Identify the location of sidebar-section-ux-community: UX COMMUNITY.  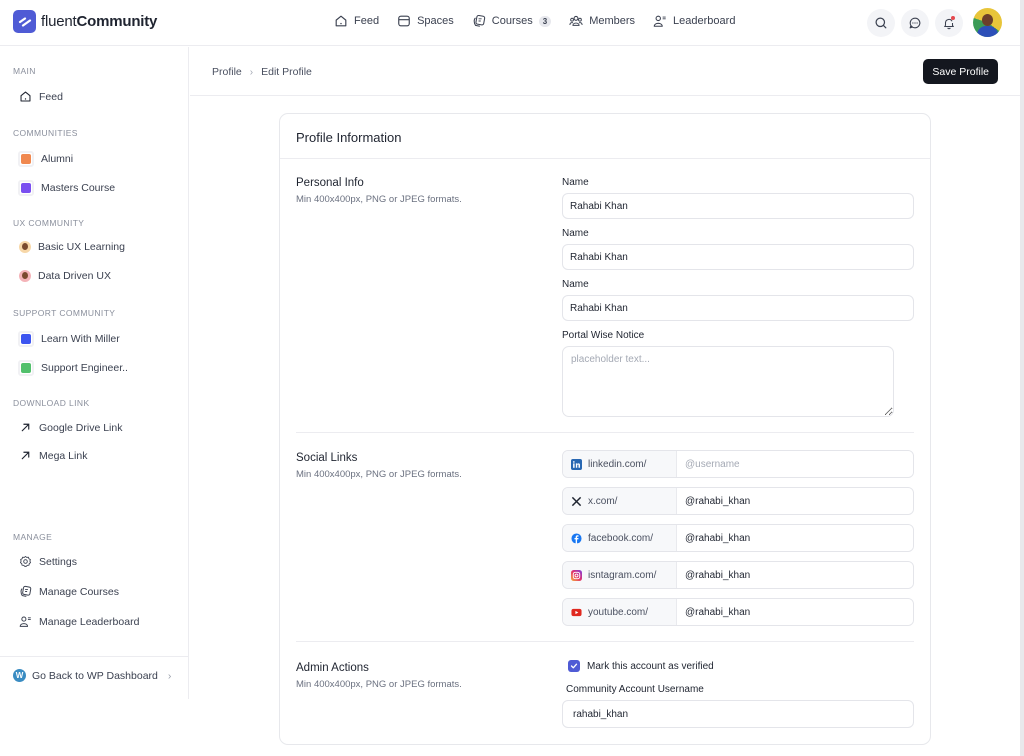
(49, 223).